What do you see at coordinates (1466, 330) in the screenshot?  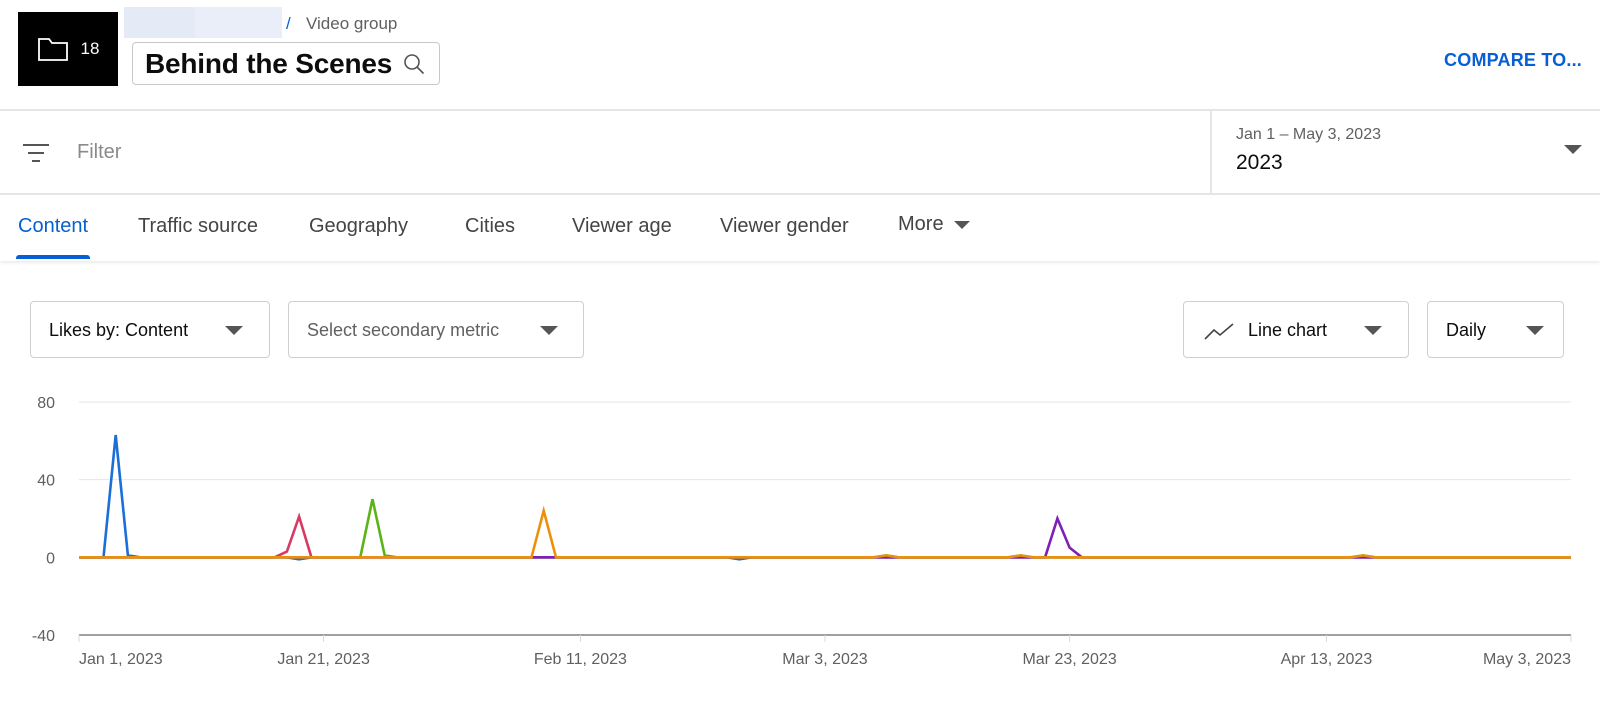 I see `granularity-label: Daily` at bounding box center [1466, 330].